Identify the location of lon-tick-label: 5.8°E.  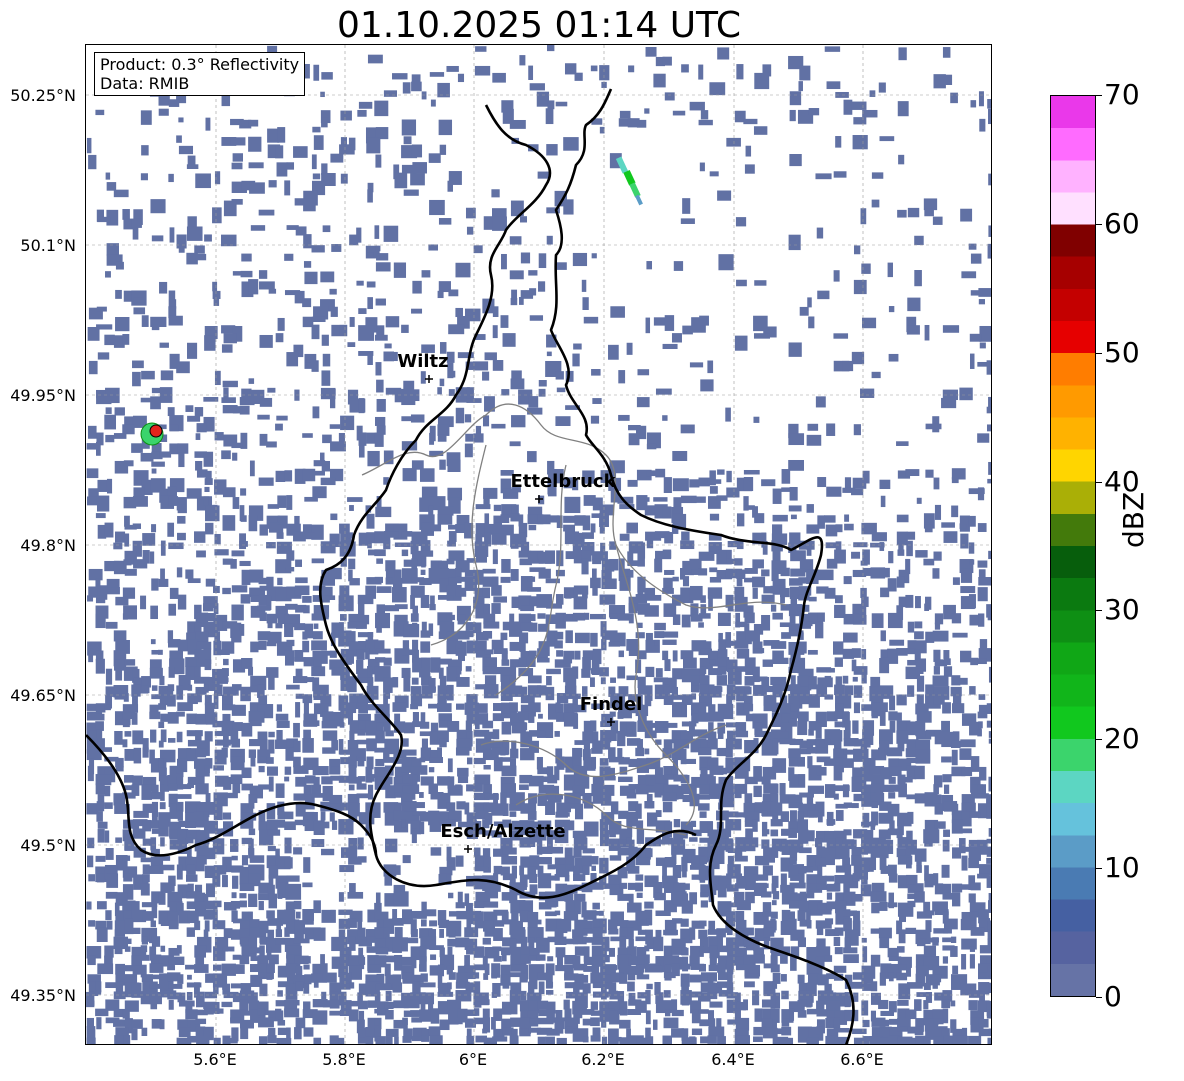
(344, 1059).